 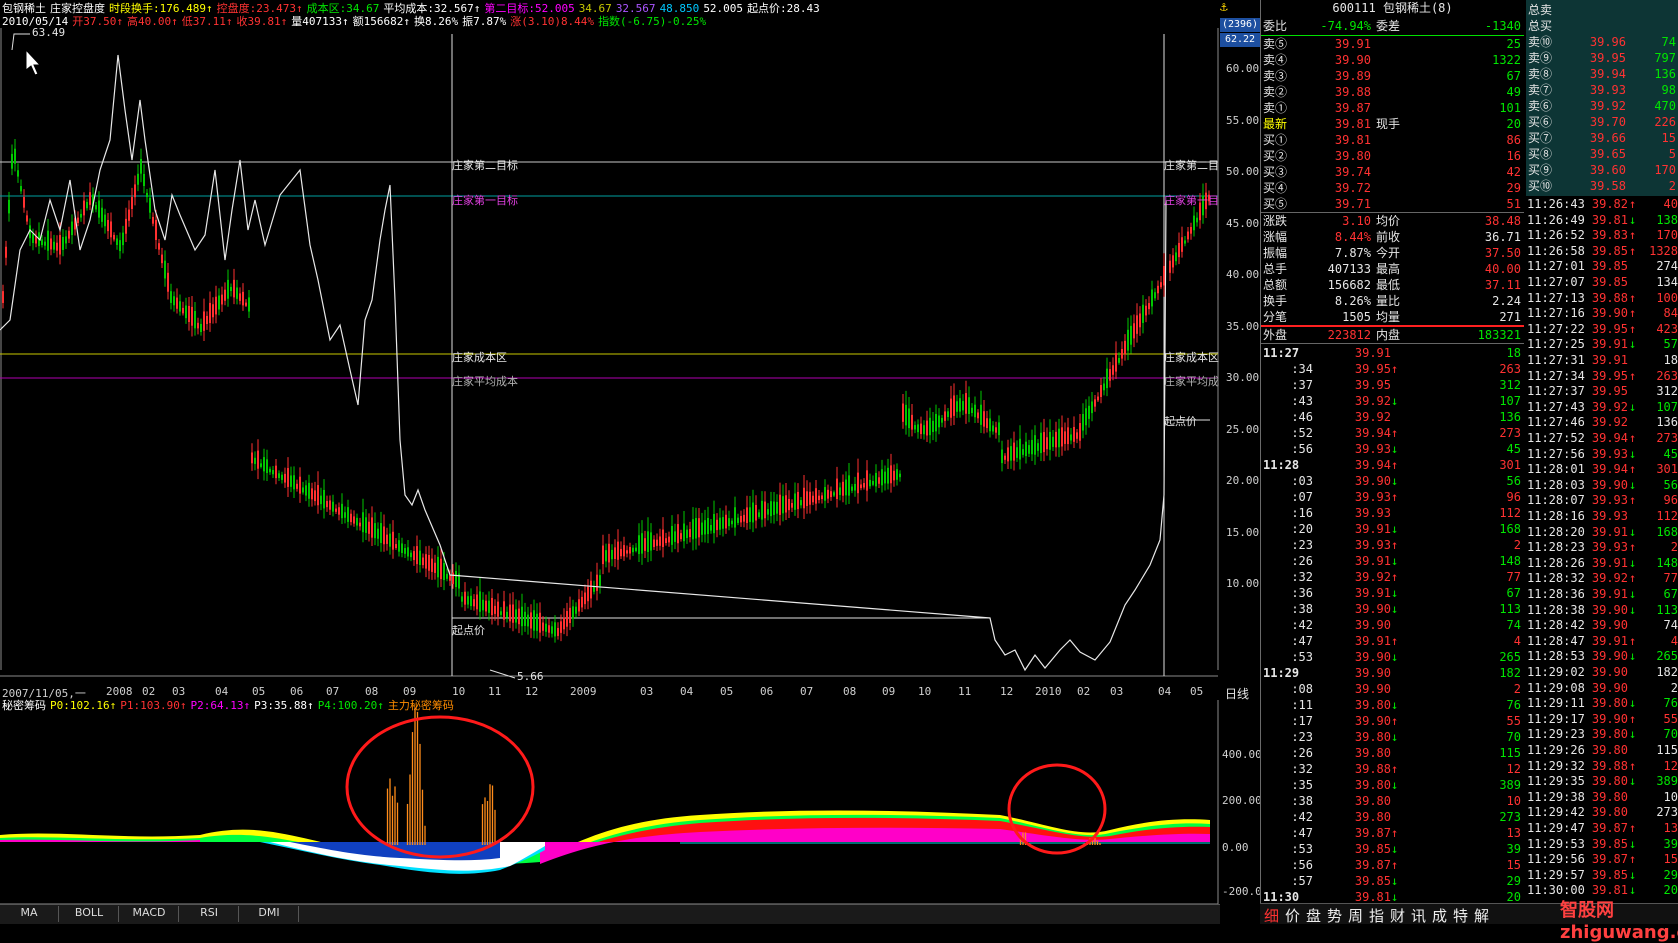 I want to click on tick-volume: 148, so click(x=1510, y=561).